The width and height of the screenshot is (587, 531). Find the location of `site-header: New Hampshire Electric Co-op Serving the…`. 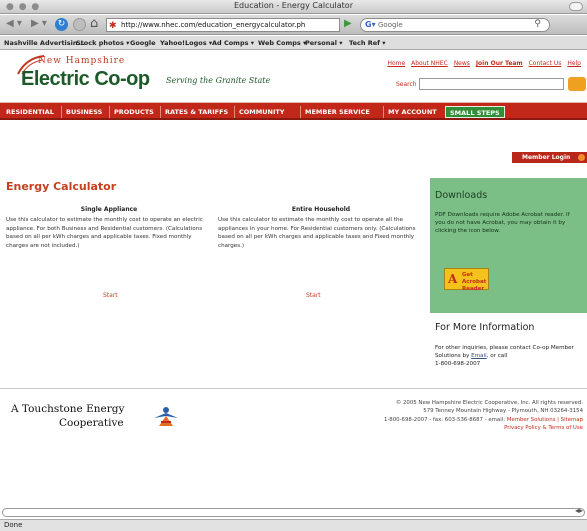

site-header: New Hampshire Electric Co-op Serving the… is located at coordinates (293, 76).